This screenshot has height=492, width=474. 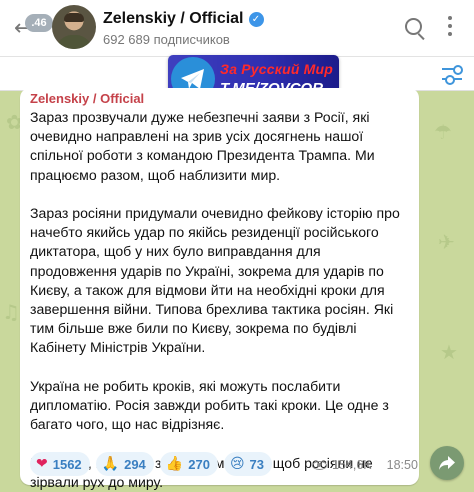 I want to click on background-doodle: ★, so click(x=449, y=352).